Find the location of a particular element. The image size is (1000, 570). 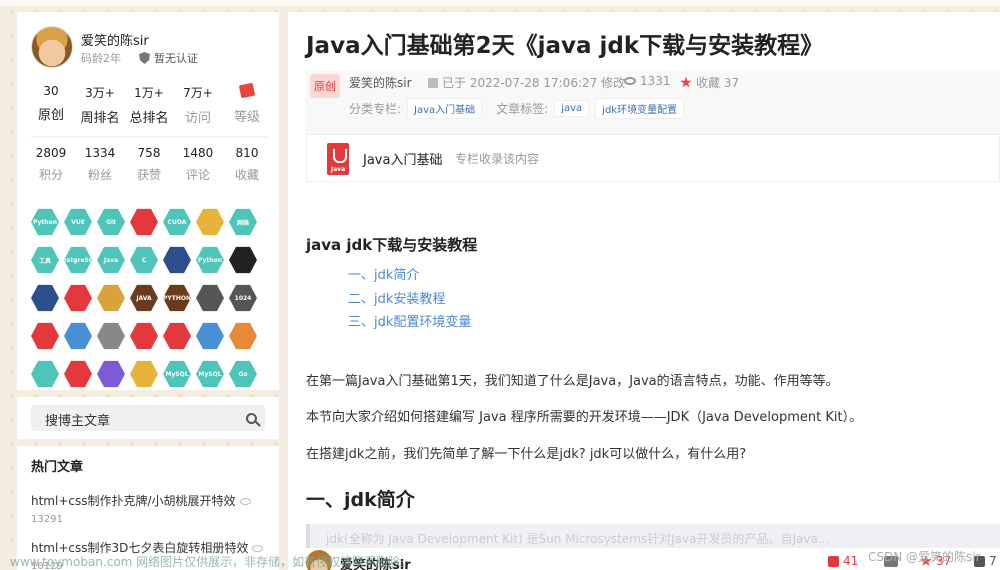

column-name: Java入门基础 is located at coordinates (402, 158).